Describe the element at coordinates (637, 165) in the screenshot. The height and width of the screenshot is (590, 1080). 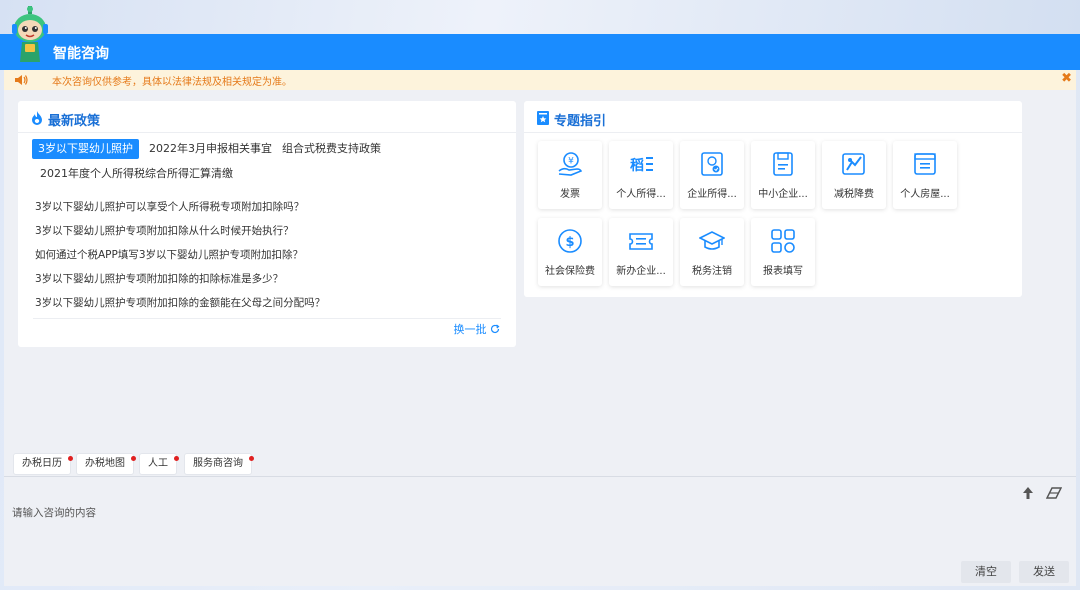
I see `svg-text: 稻` at that location.